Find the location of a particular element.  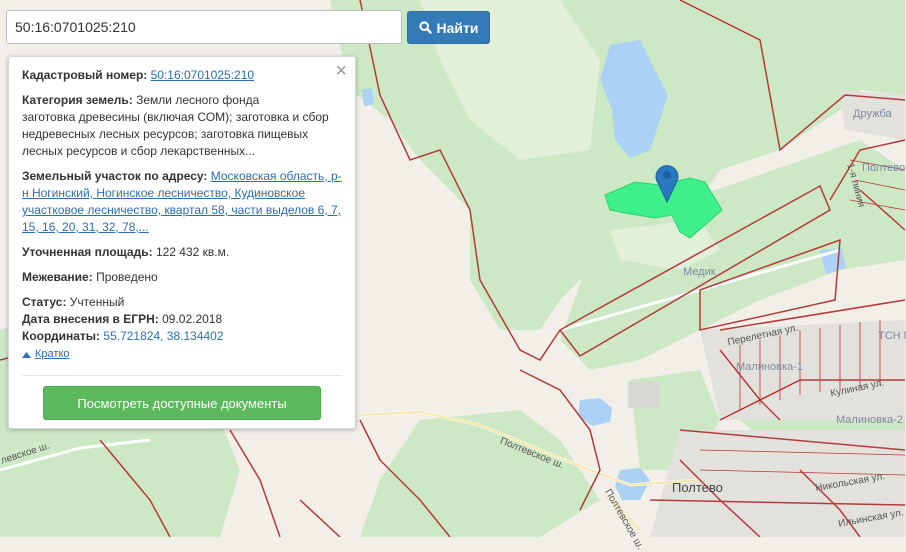

category-line: Земли лесного фонда is located at coordinates (198, 100).